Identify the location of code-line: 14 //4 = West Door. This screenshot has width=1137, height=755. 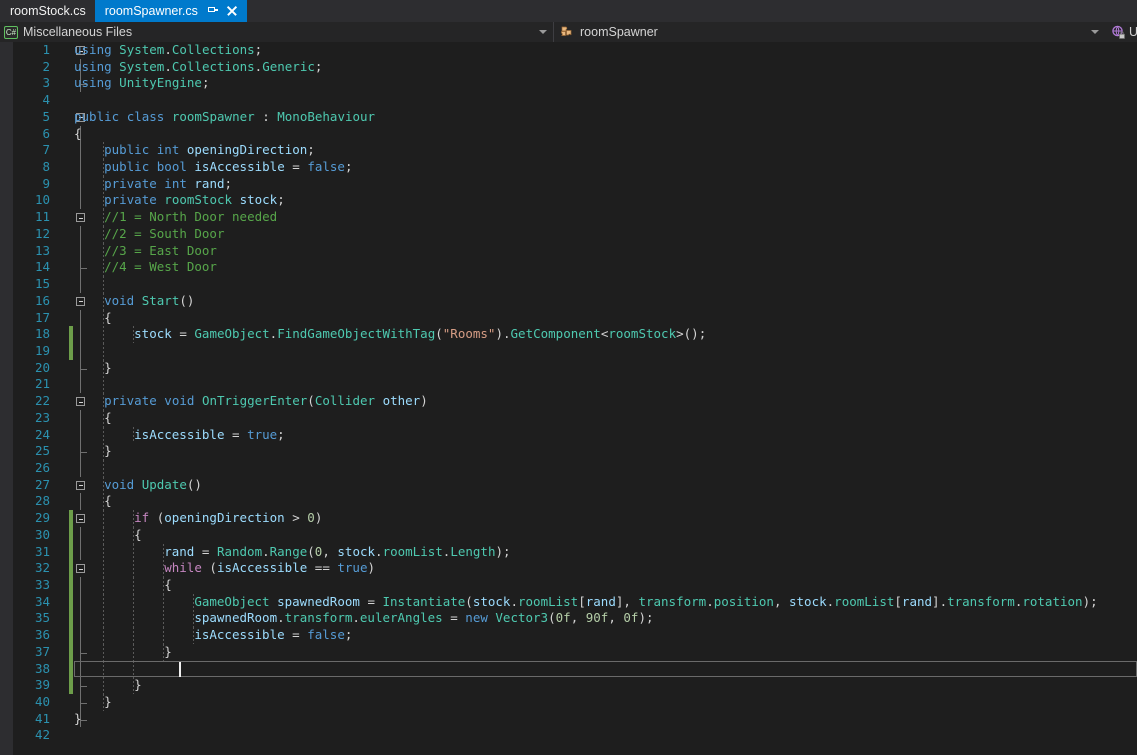
(575, 268).